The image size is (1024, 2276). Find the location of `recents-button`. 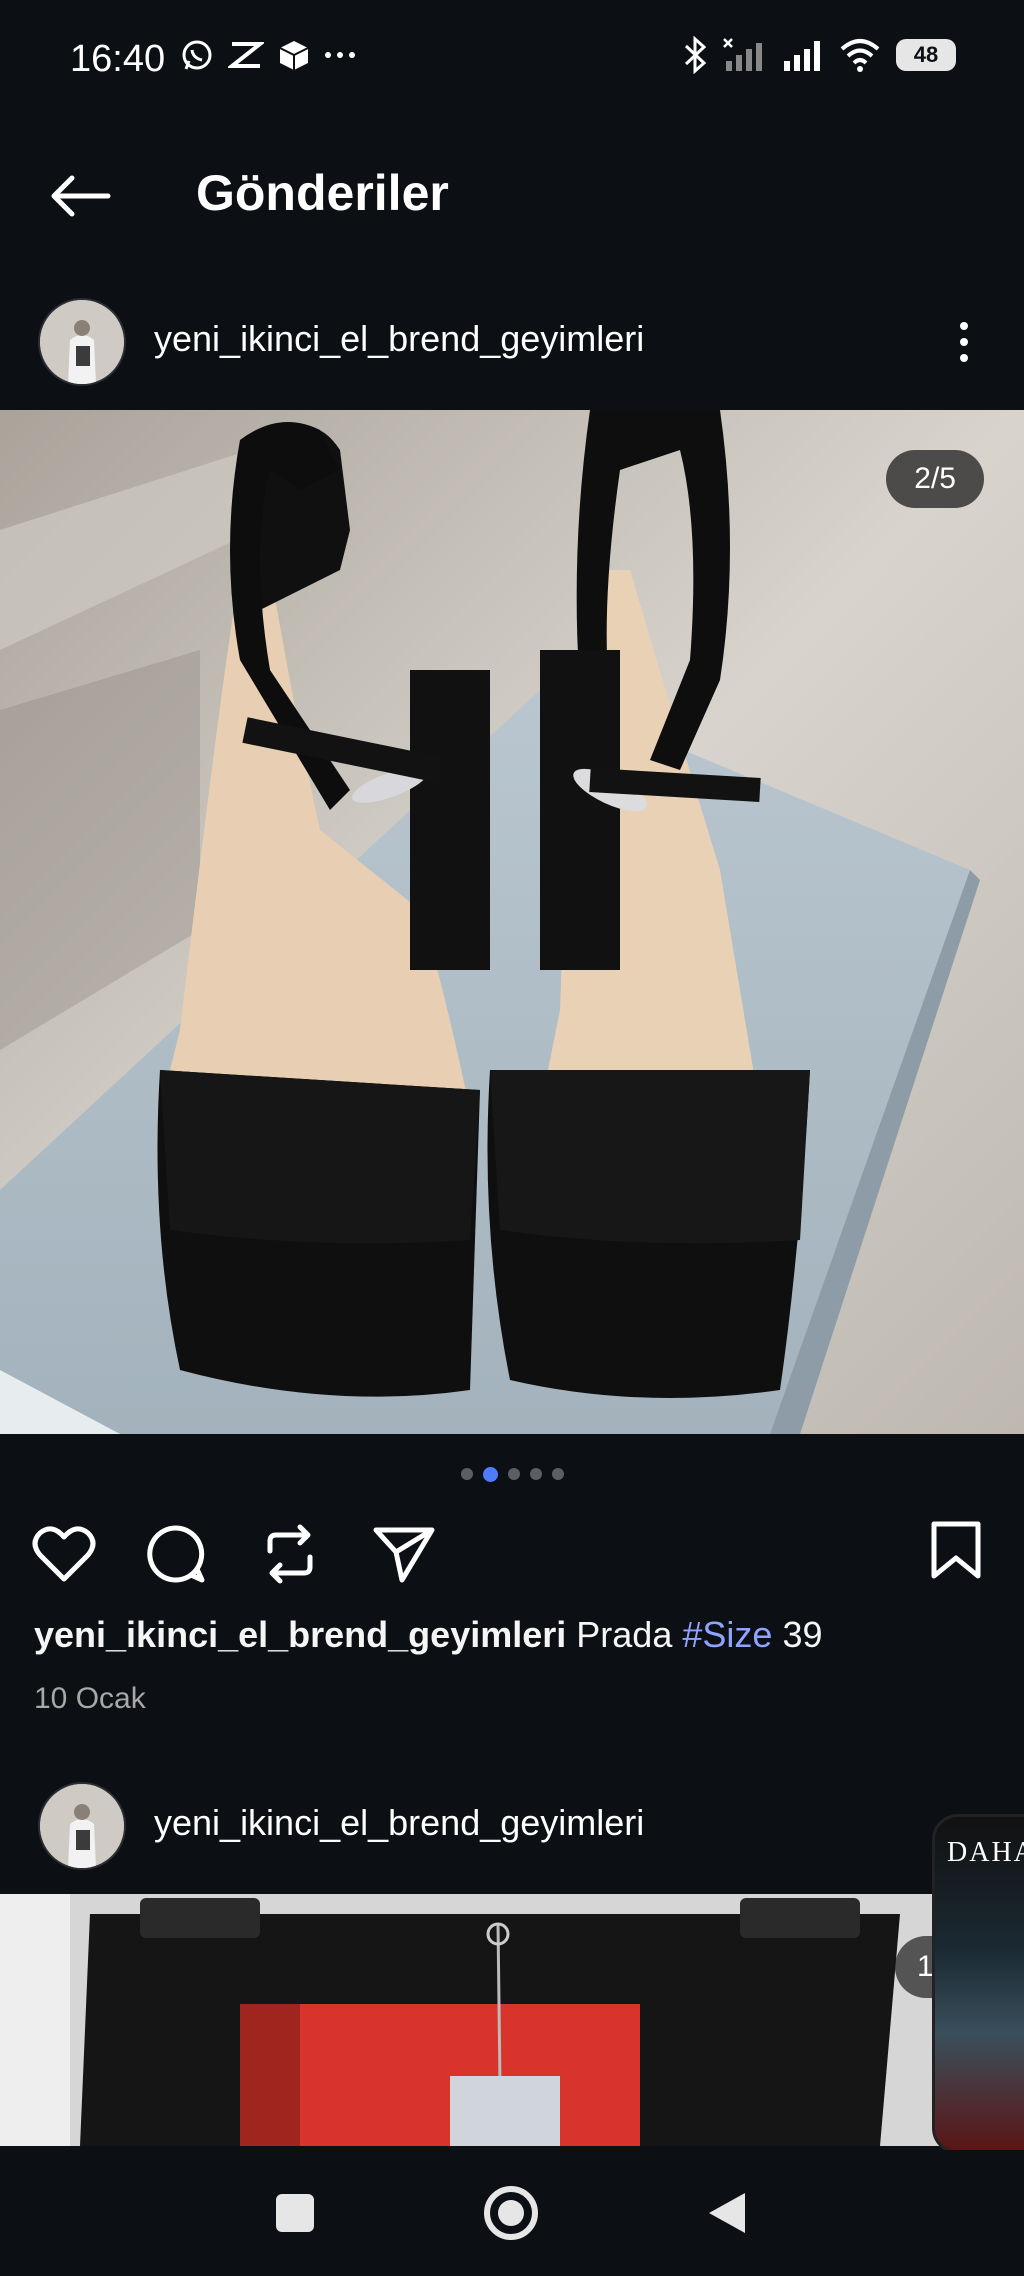

recents-button is located at coordinates (295, 2213).